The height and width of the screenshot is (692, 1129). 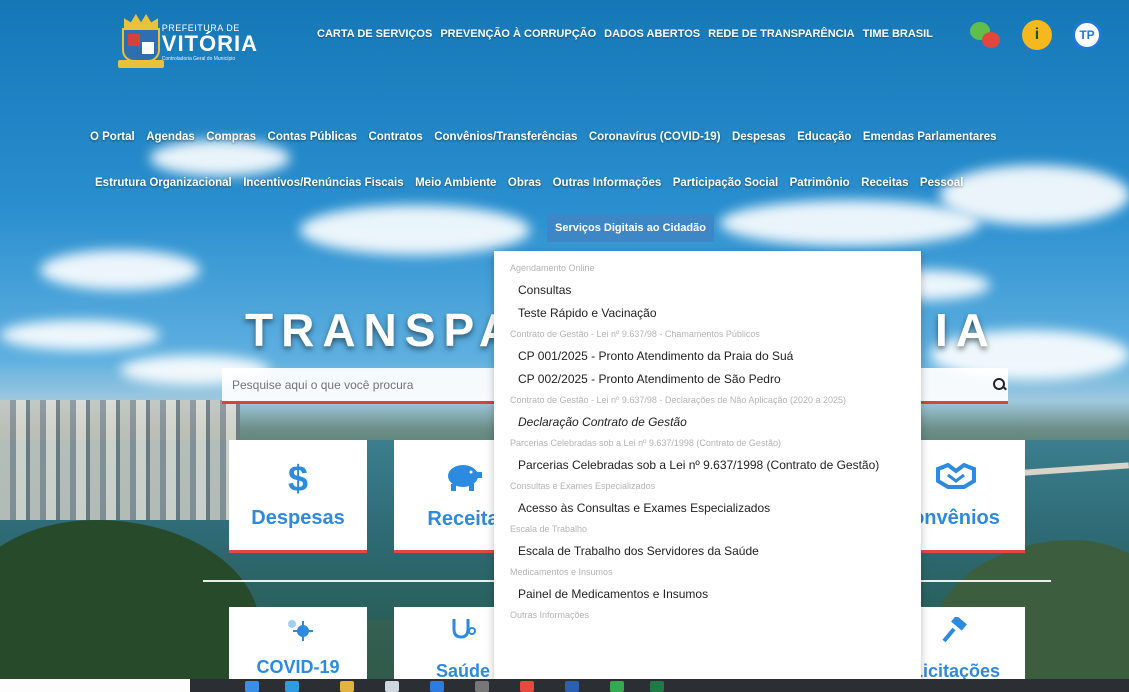 I want to click on tp-icon: TP, so click(x=1087, y=35).